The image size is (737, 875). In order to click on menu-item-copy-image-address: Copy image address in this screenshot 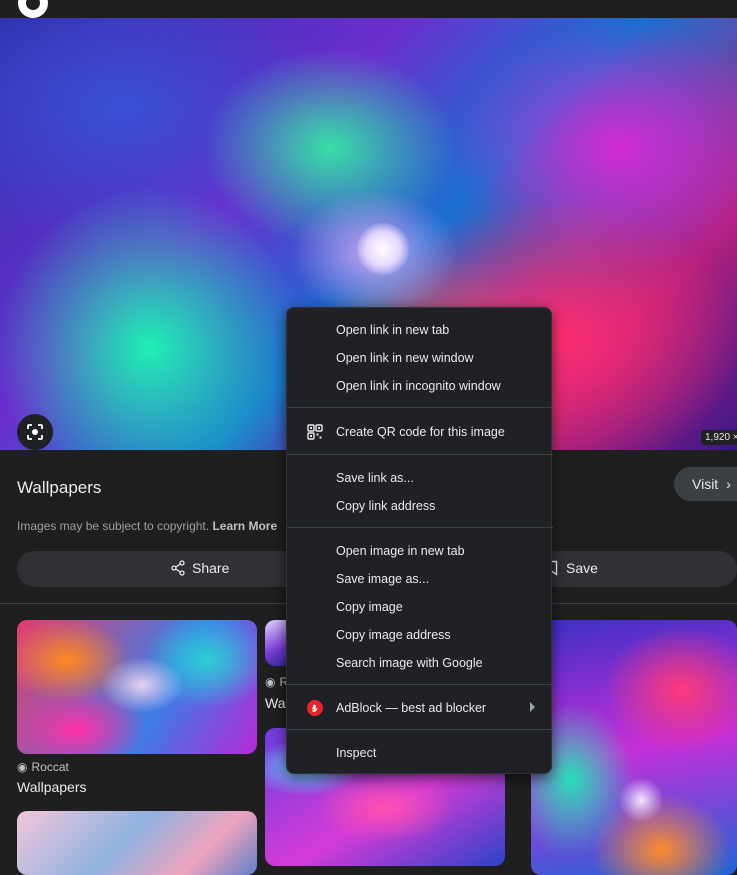, I will do `click(420, 635)`.